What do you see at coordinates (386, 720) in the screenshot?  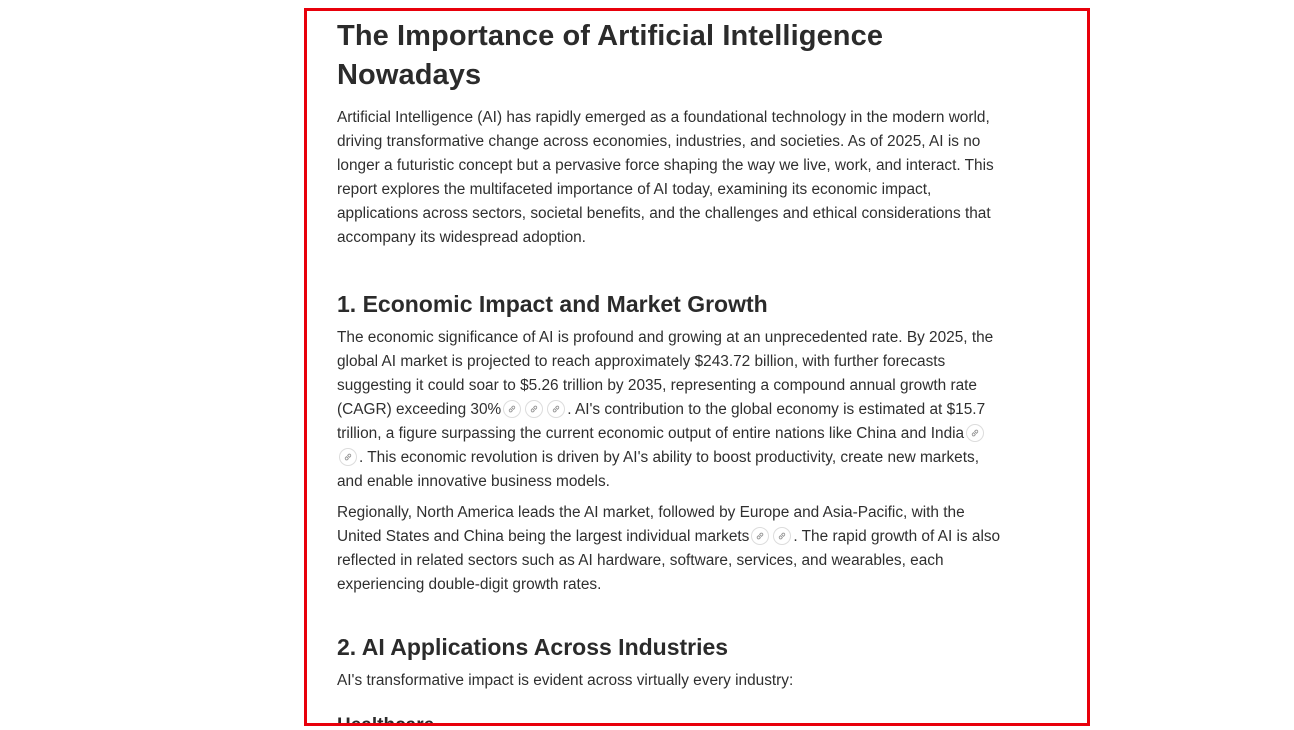 I see `subheading-healthcare: Healthcare` at bounding box center [386, 720].